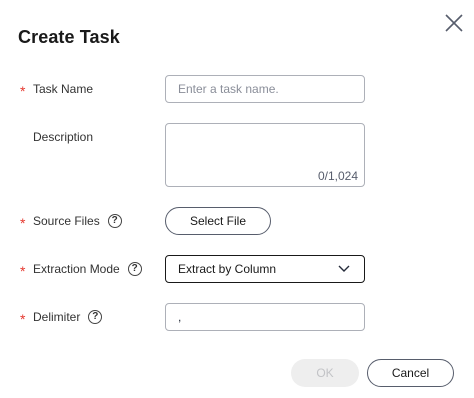 This screenshot has height=398, width=474. Describe the element at coordinates (227, 269) in the screenshot. I see `extraction-mode-value: Extract by Column` at that location.